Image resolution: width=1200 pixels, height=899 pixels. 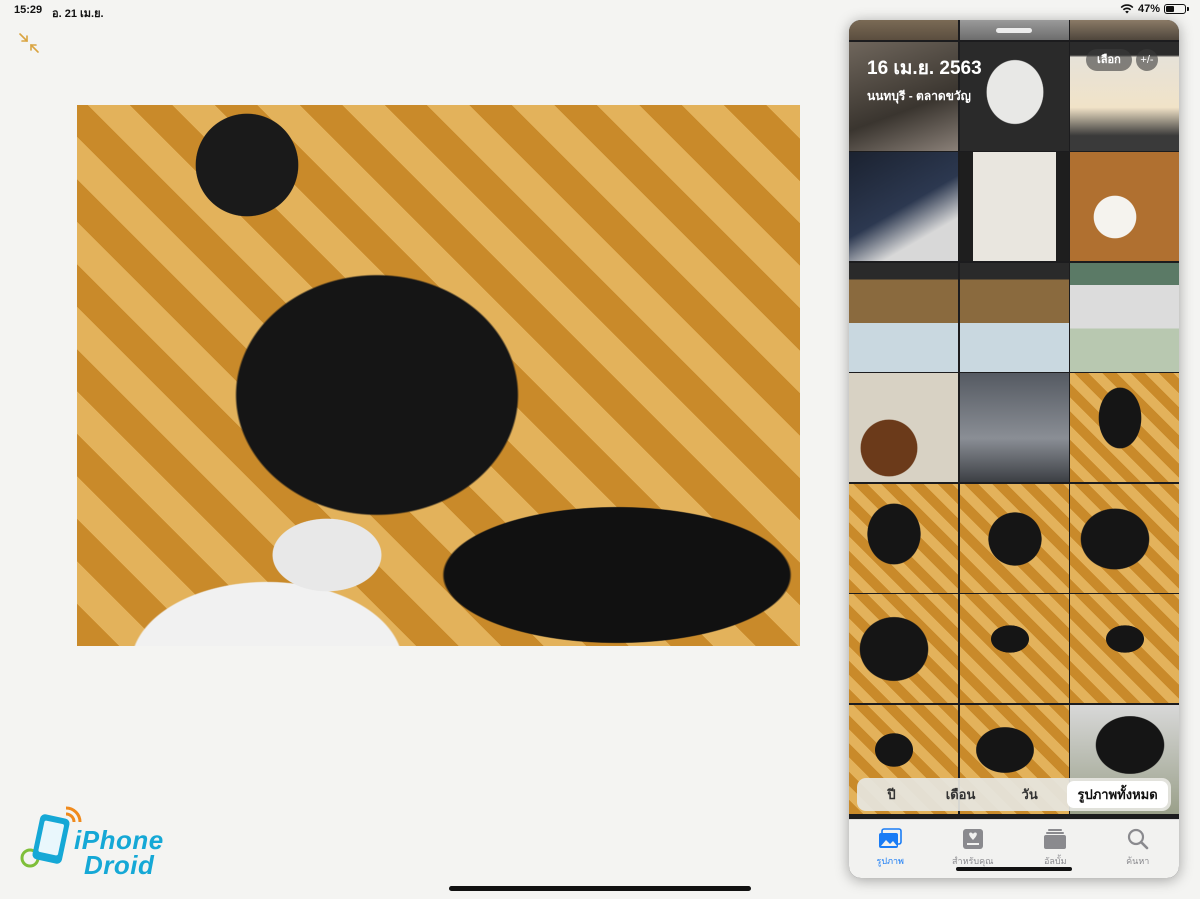 I want to click on view-segmented-control: ปี เดือน วัน รูปภาพทั้งหมด, so click(x=1014, y=794).